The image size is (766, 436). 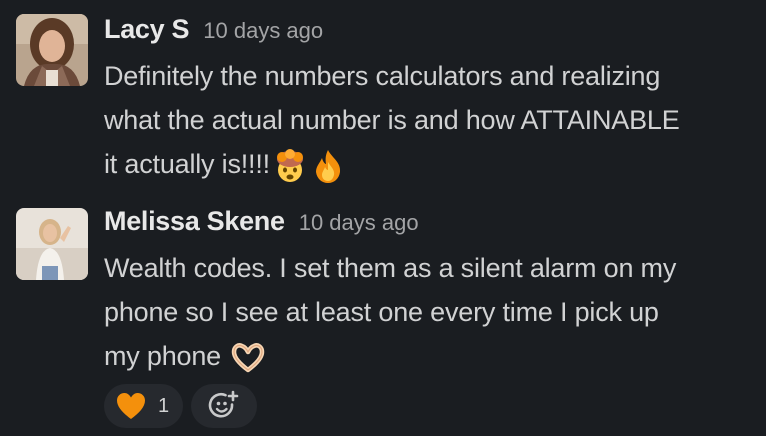 I want to click on message-line-text: it actually is!!!!, so click(x=187, y=164).